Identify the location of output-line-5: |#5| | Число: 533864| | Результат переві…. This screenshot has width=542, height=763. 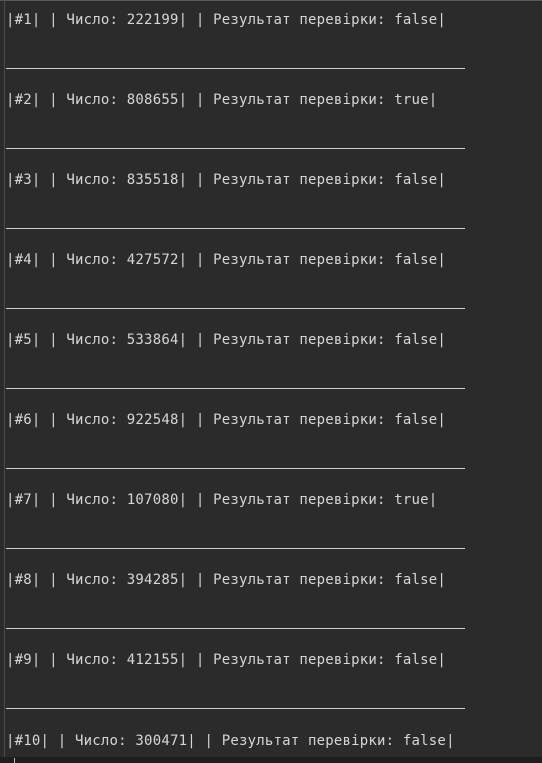
(226, 340).